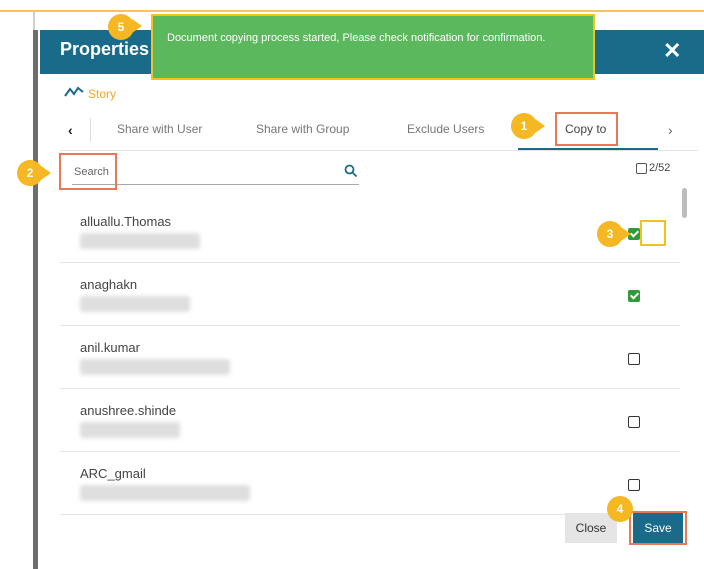  I want to click on line-chart-icon, so click(74, 91).